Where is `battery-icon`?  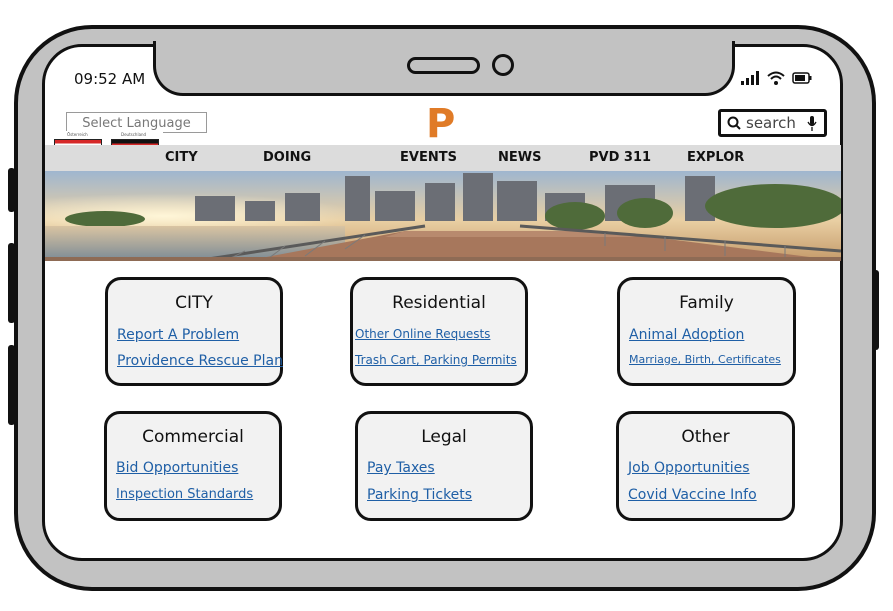
battery-icon is located at coordinates (802, 78).